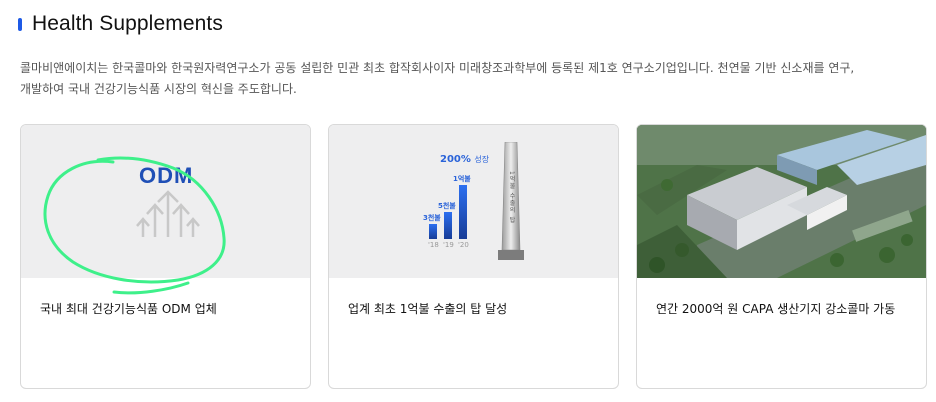 The width and height of the screenshot is (936, 402). I want to click on section-header: Health Supplements, so click(120, 24).